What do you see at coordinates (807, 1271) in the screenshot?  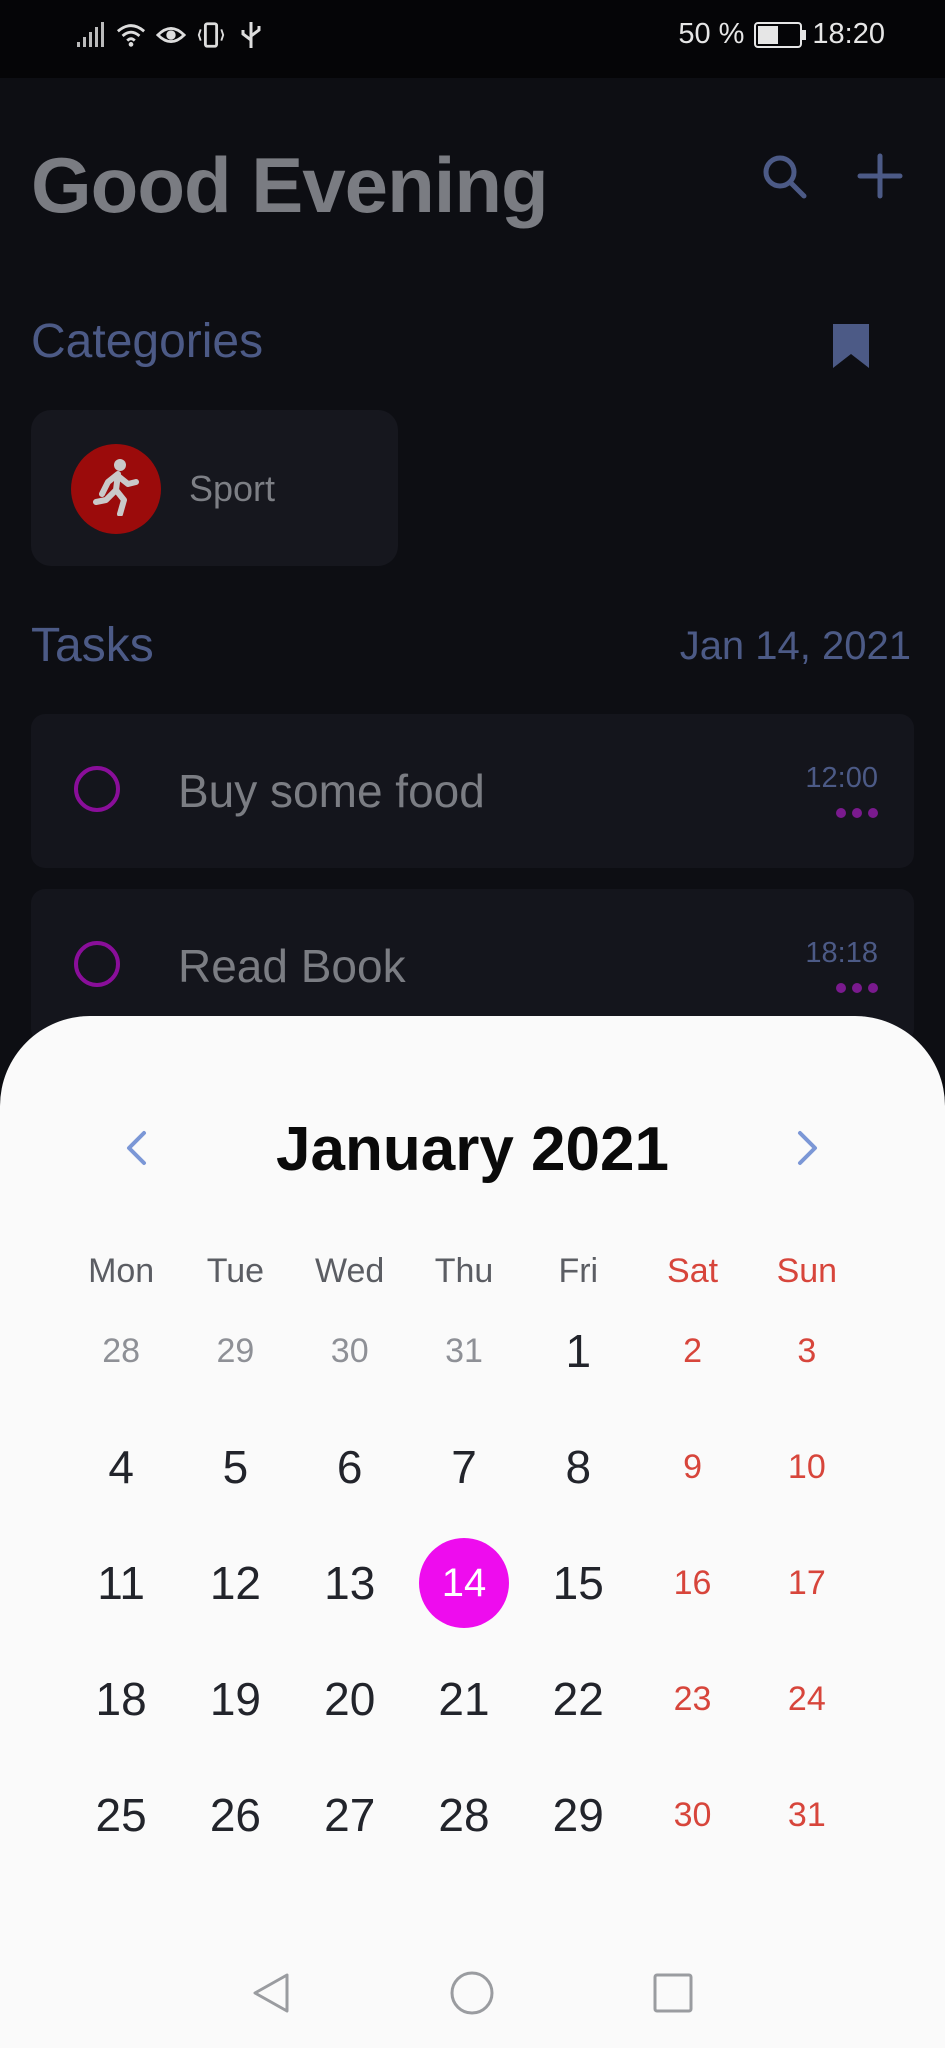 I see `weekday-label: Sun` at bounding box center [807, 1271].